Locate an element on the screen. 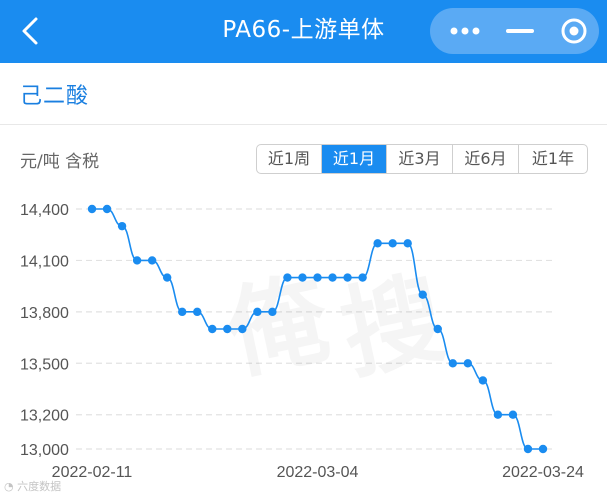 The image size is (607, 500). section-title: 己二酸 is located at coordinates (55, 96).